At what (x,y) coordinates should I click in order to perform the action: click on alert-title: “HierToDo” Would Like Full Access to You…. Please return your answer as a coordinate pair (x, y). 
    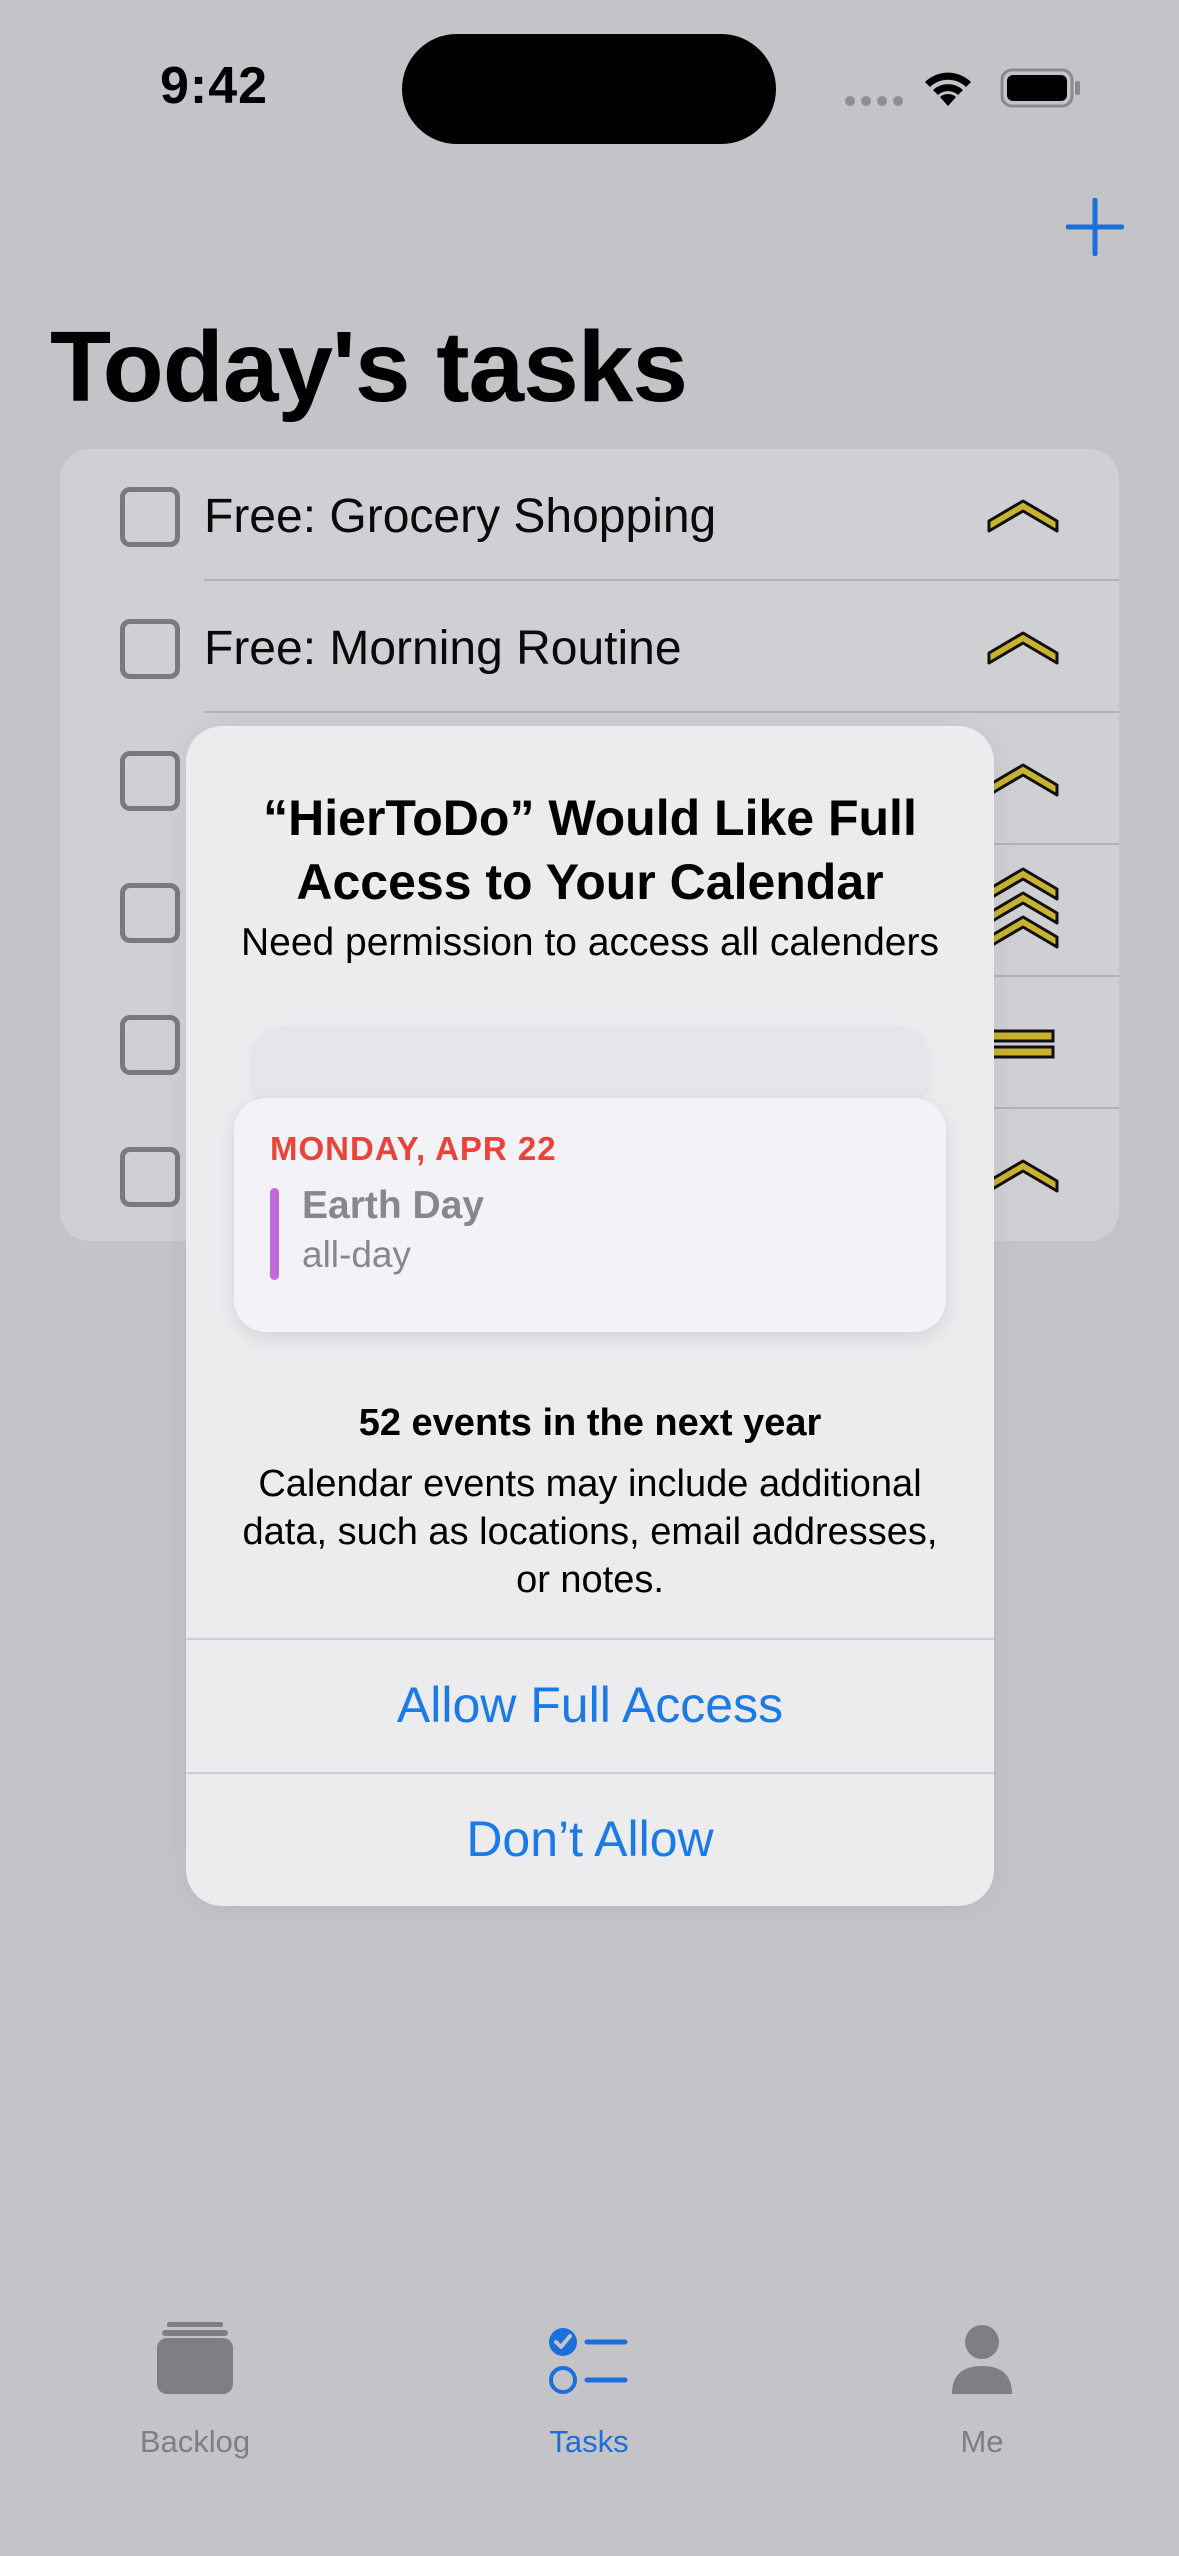
    Looking at the image, I should click on (590, 850).